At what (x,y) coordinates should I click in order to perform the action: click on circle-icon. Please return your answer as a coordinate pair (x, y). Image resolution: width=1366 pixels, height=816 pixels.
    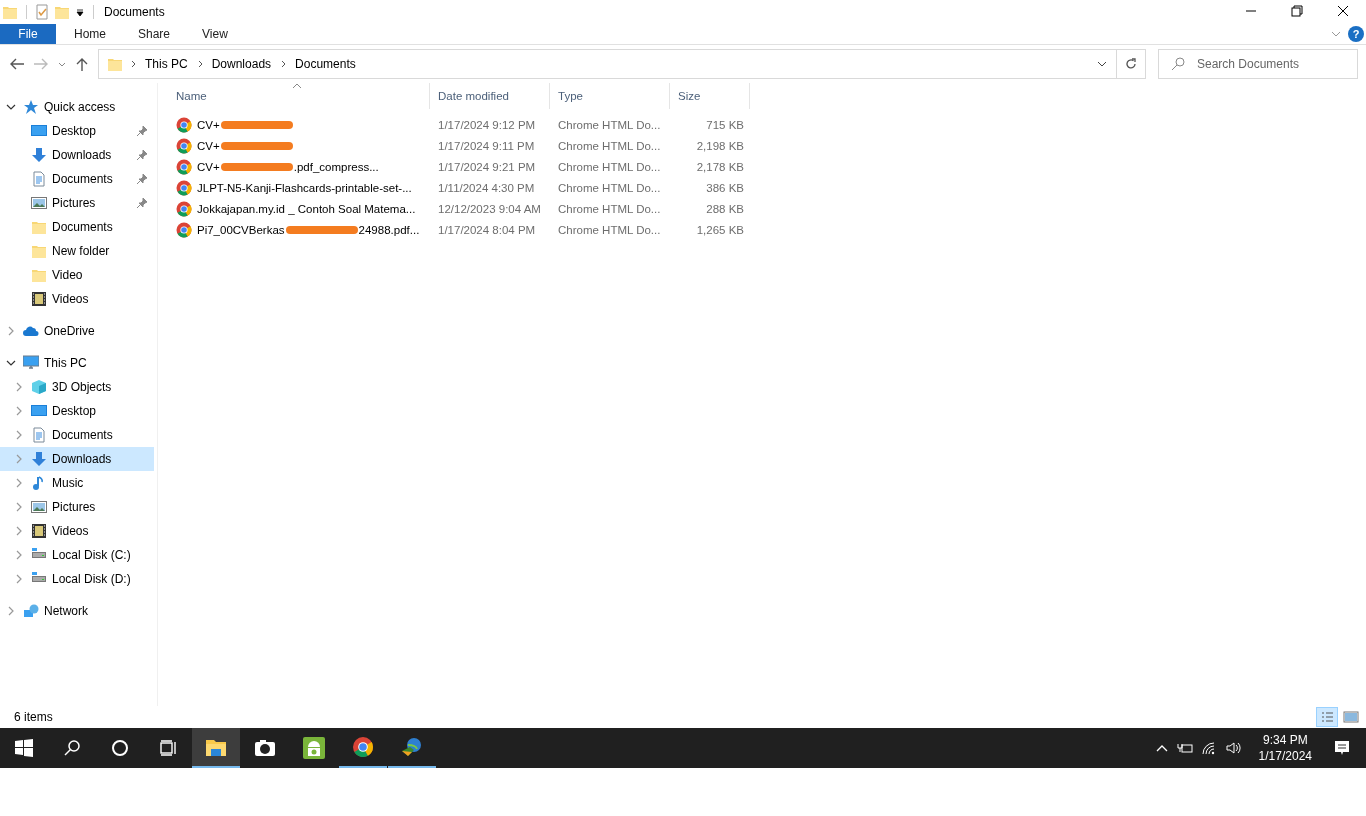
    Looking at the image, I should click on (120, 748).